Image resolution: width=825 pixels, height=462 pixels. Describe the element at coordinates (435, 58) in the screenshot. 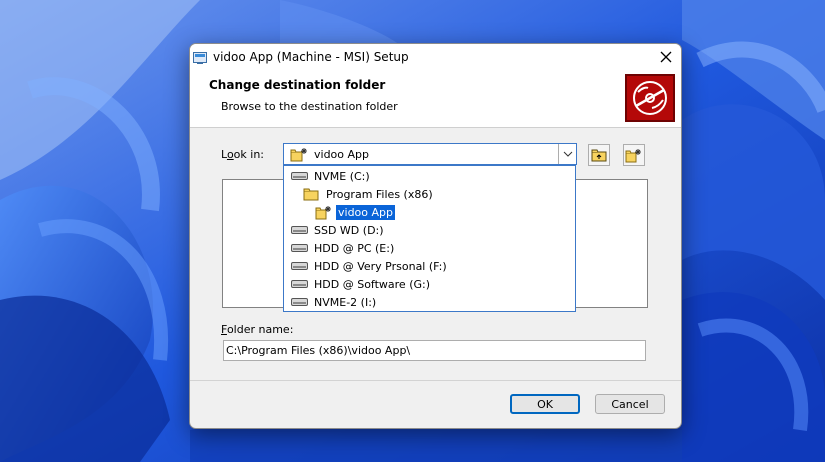

I see `title-bar: vidoo App (Machine - MSI) Setup` at that location.